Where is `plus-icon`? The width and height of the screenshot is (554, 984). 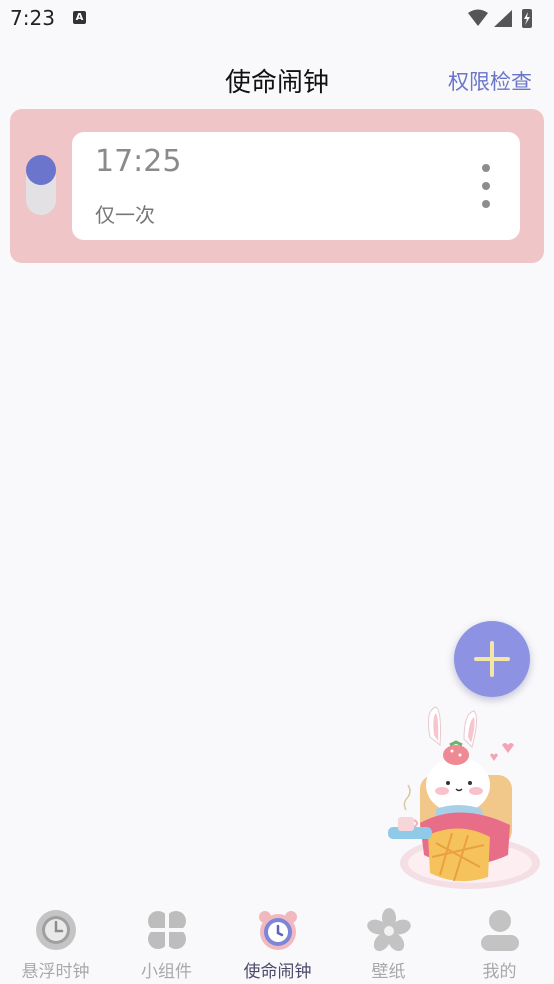 plus-icon is located at coordinates (492, 659).